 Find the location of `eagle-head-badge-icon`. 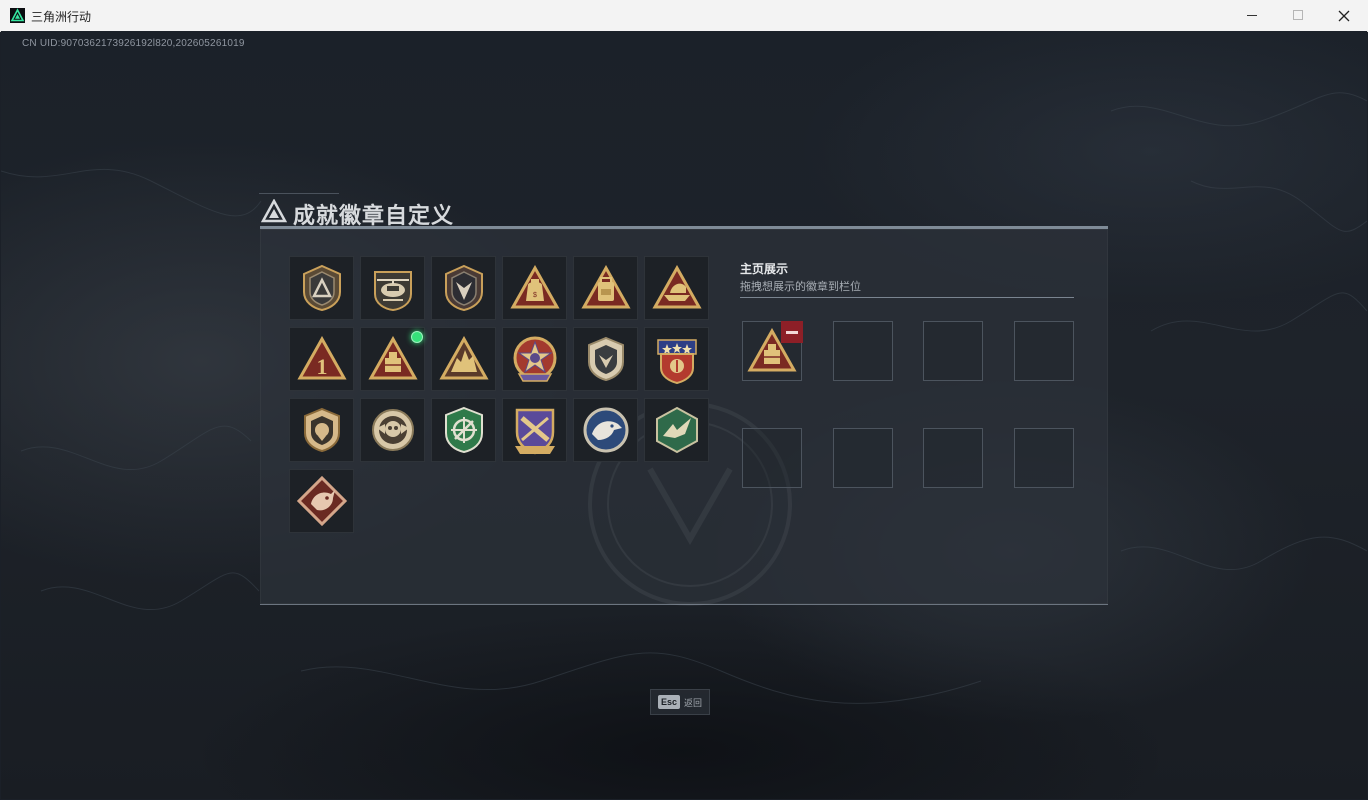

eagle-head-badge-icon is located at coordinates (605, 430).